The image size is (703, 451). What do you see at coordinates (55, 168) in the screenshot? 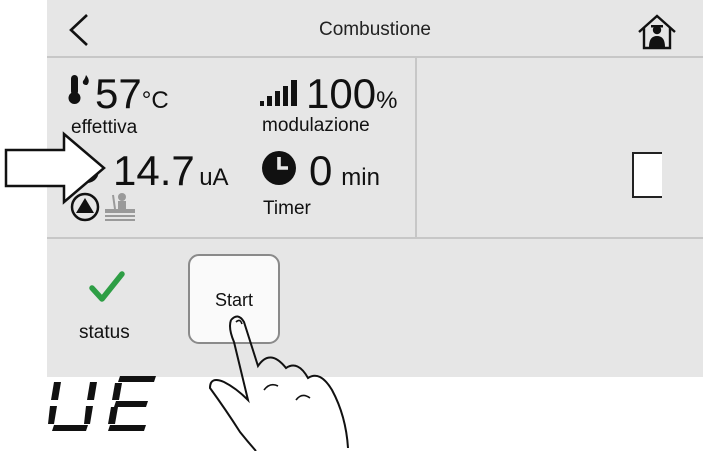
I see `pointer-arrow-icon` at bounding box center [55, 168].